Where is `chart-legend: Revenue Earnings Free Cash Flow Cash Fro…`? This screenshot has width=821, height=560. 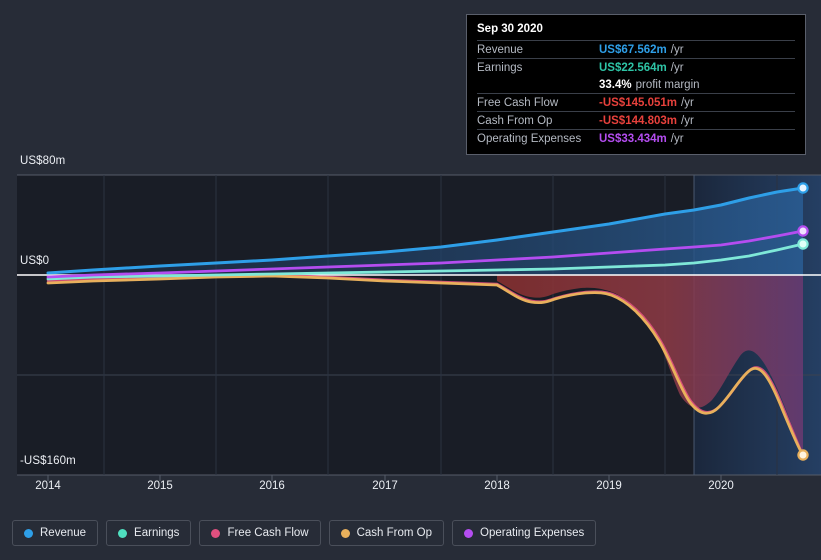
chart-legend: Revenue Earnings Free Cash Flow Cash Fro… is located at coordinates (304, 533).